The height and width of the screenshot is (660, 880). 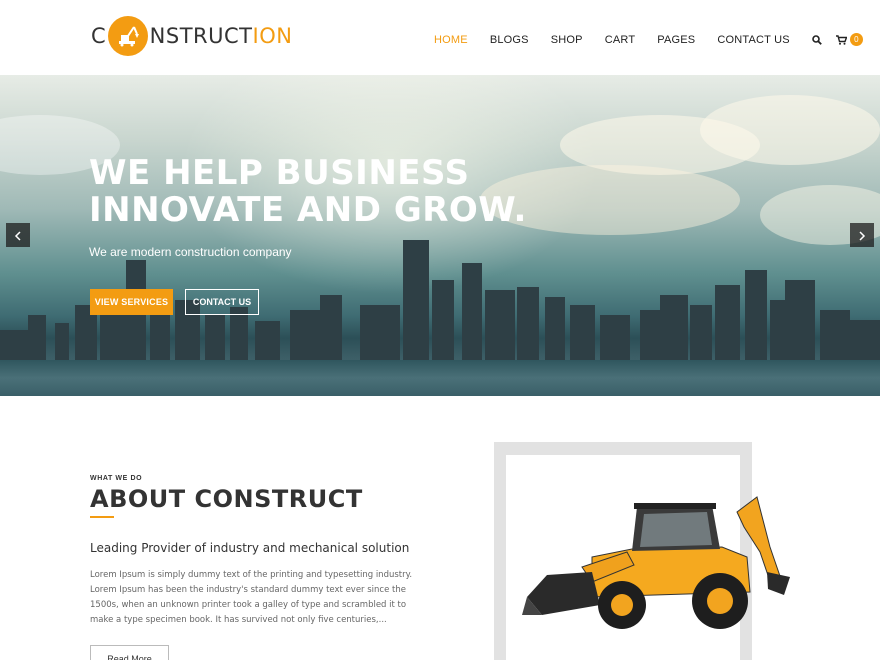 I want to click on chevron-right-icon, so click(x=862, y=235).